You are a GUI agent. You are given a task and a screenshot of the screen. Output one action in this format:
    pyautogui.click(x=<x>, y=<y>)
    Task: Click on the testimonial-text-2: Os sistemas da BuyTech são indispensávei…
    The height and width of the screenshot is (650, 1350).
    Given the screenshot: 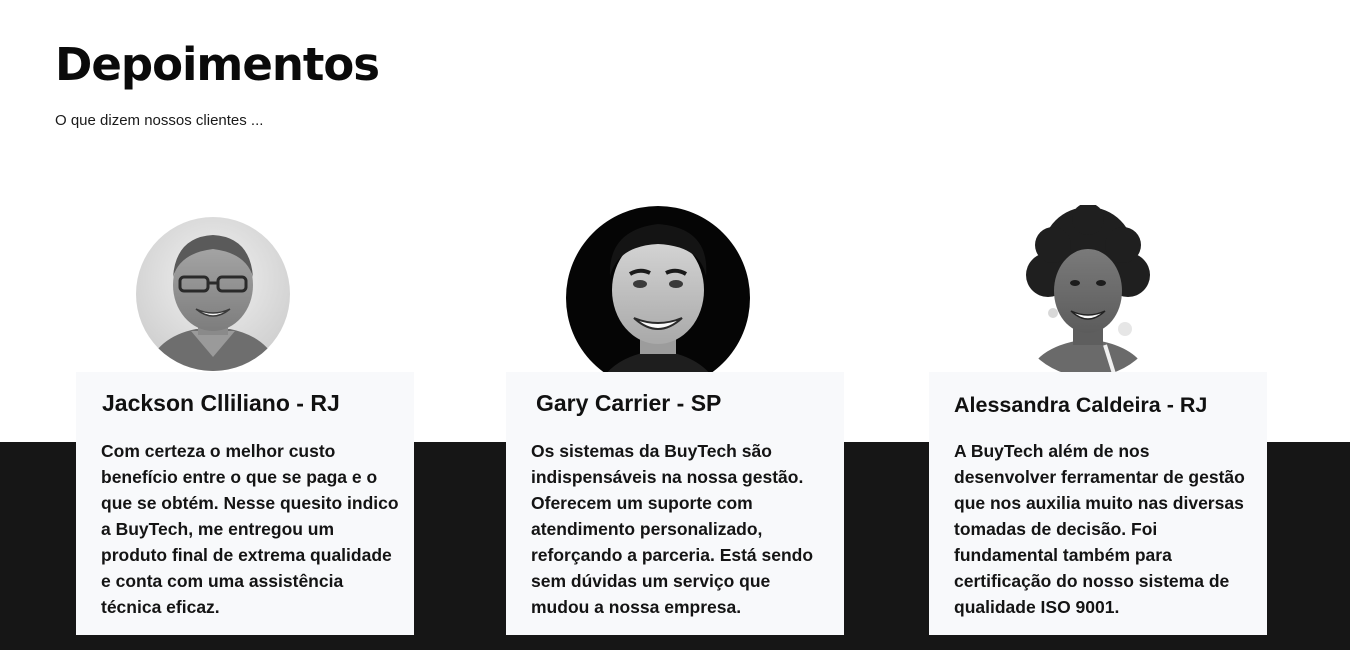 What is the action you would take?
    pyautogui.click(x=672, y=529)
    